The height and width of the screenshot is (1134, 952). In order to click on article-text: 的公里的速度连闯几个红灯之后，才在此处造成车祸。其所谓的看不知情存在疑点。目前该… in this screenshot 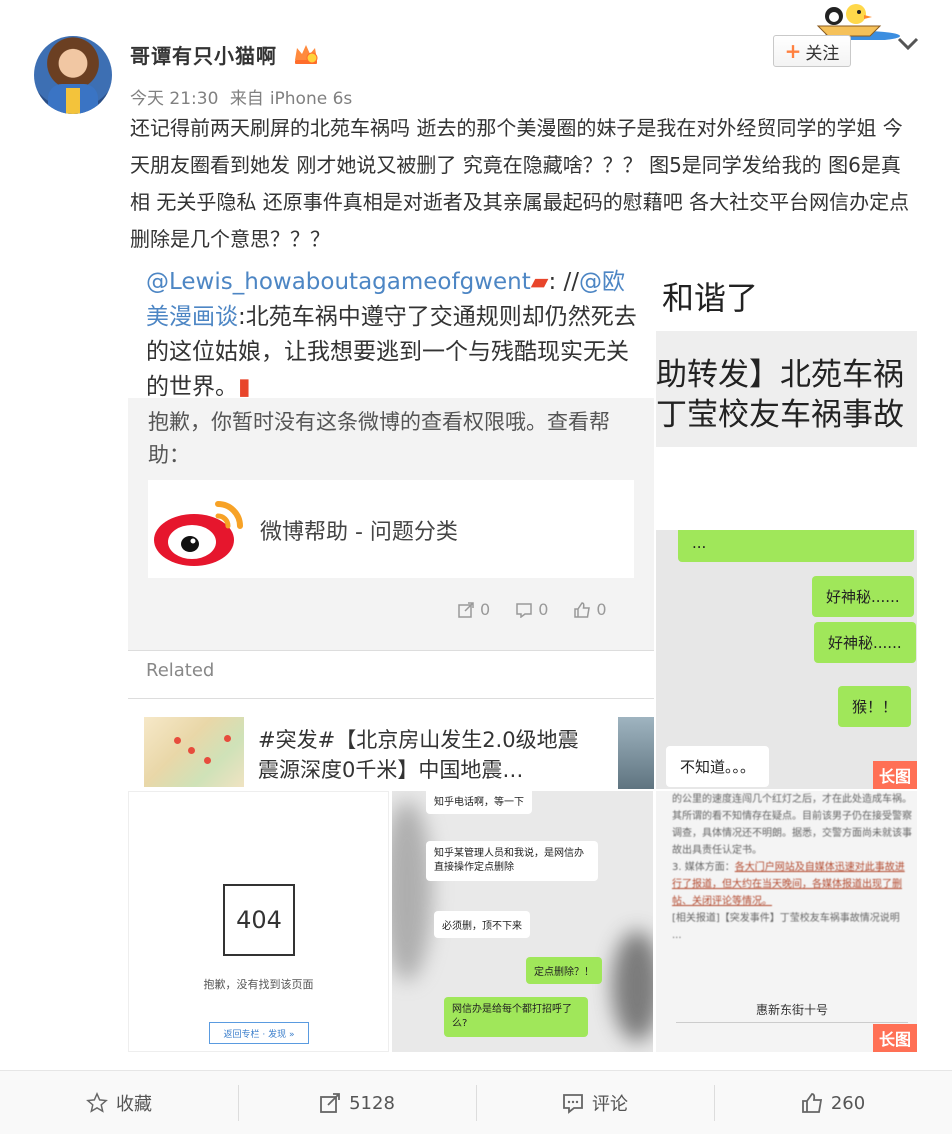, I will do `click(792, 867)`.